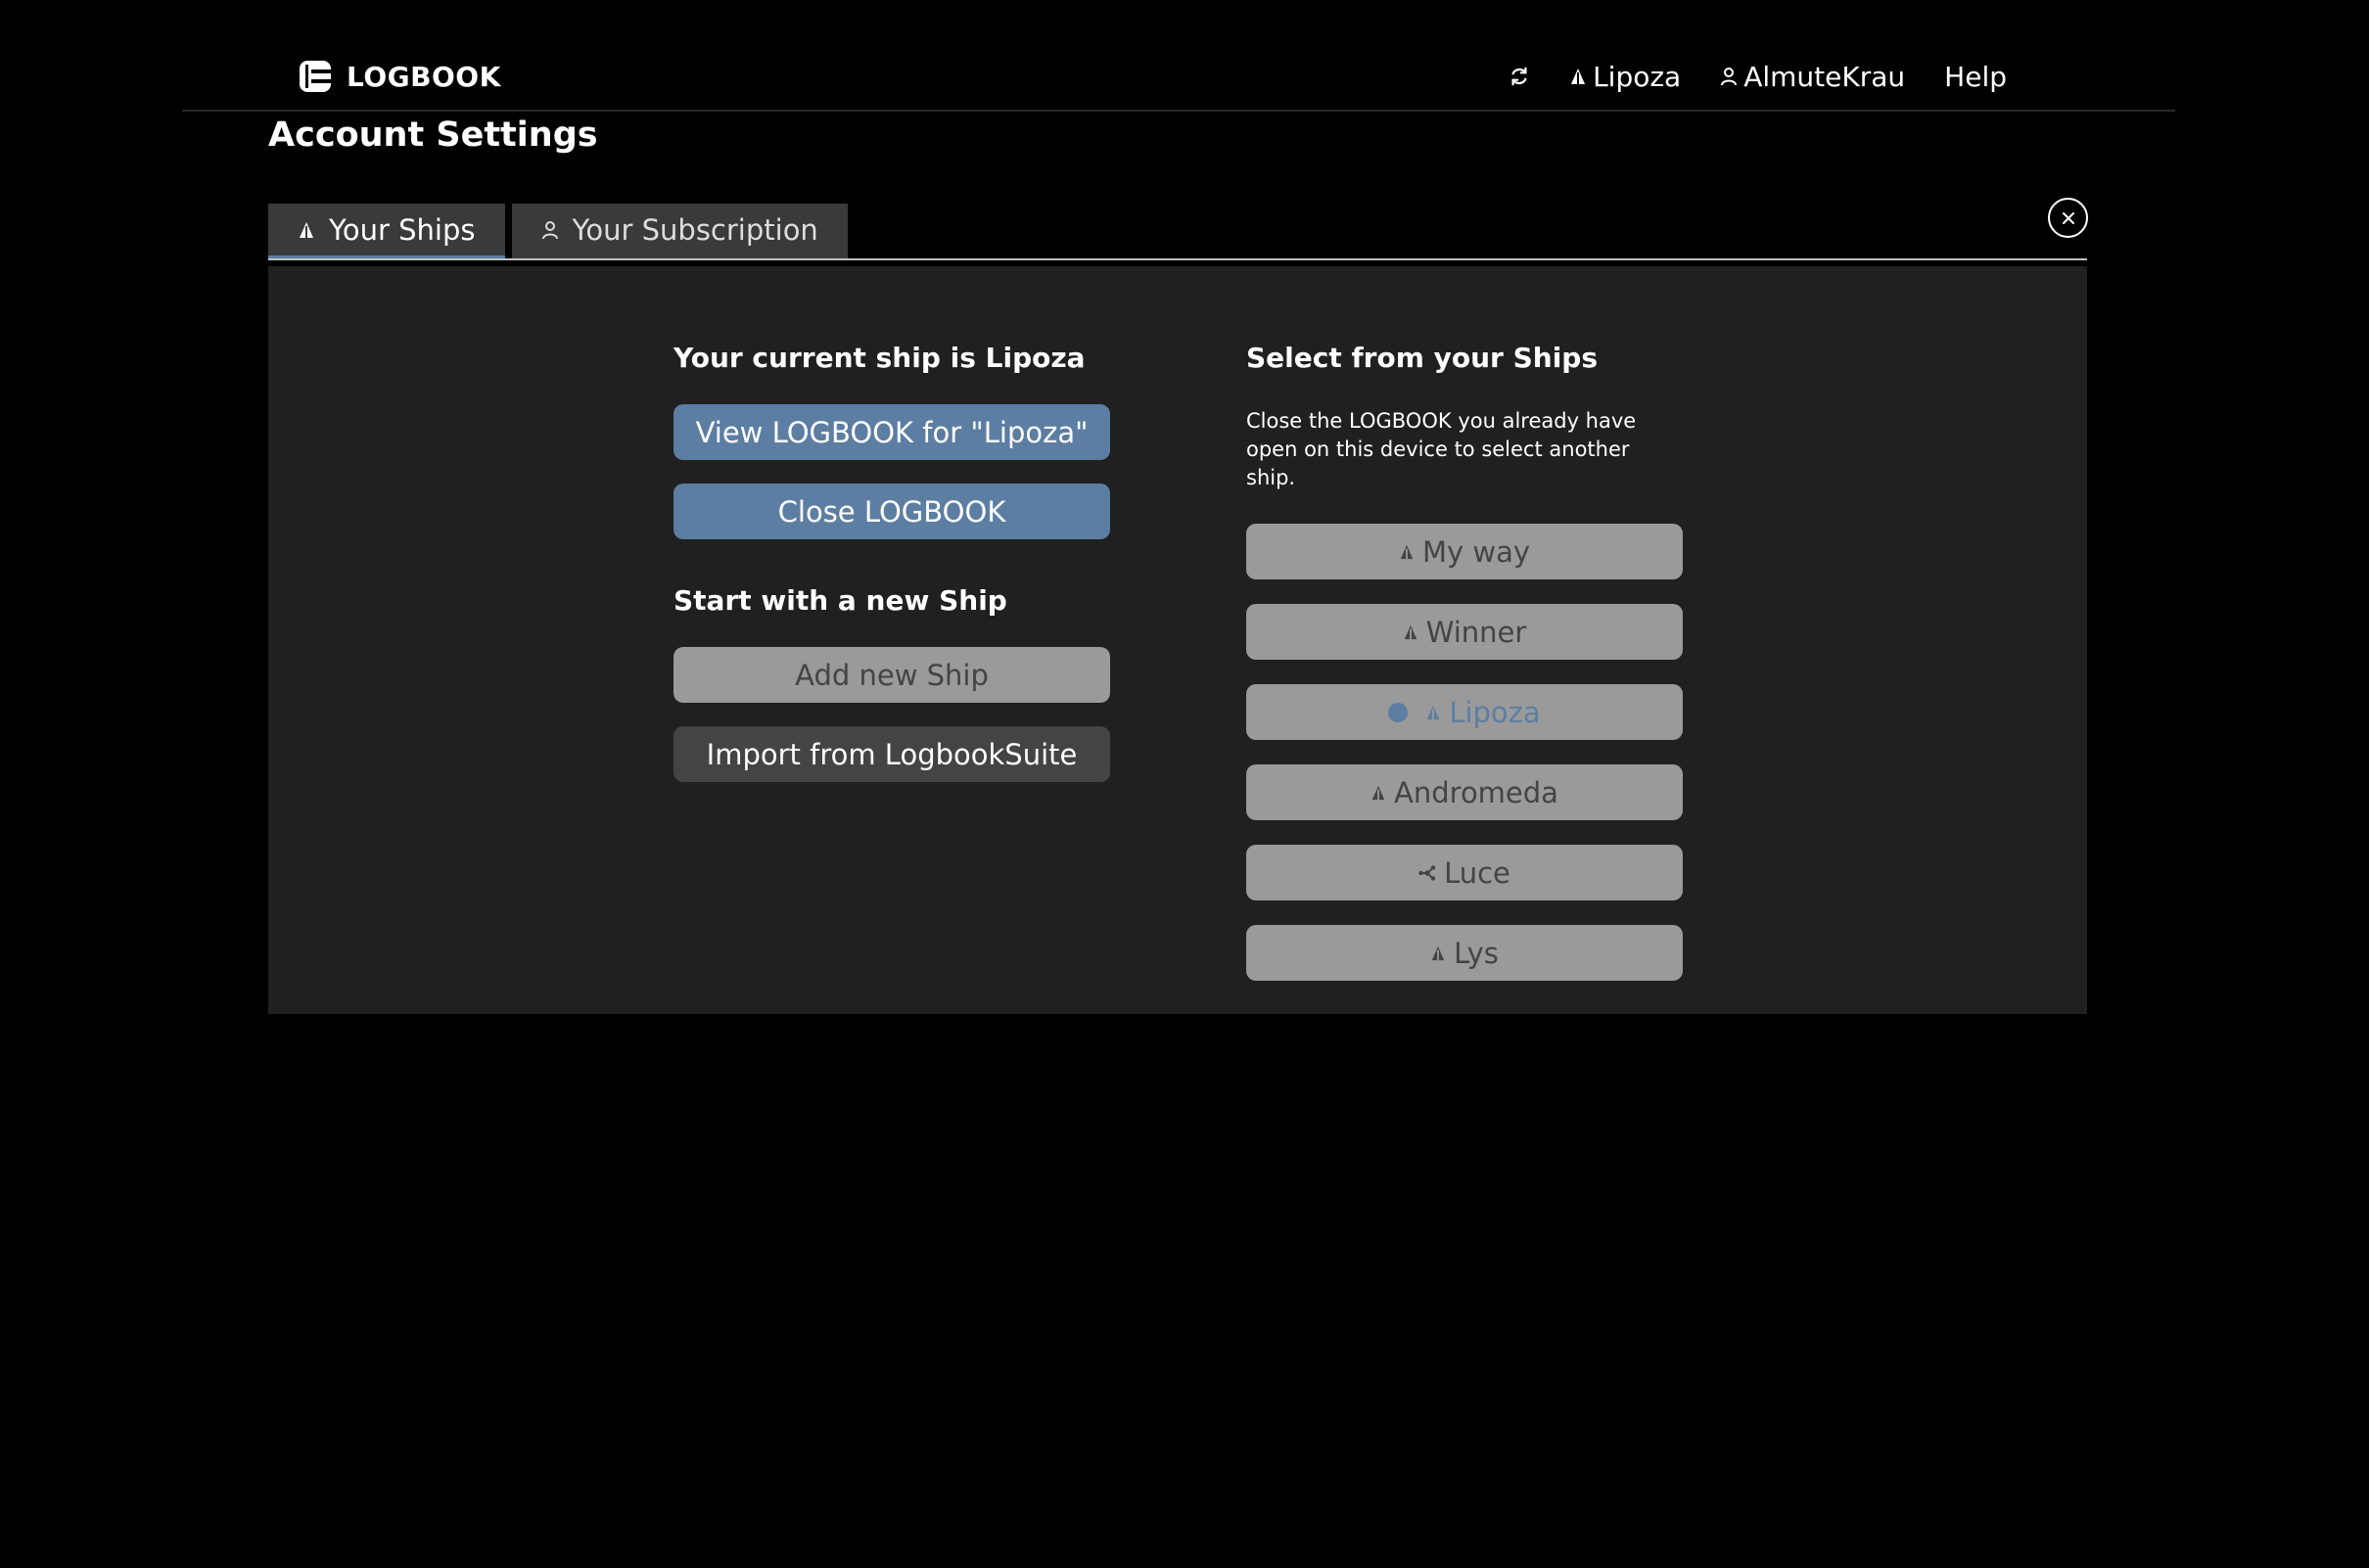  I want to click on current-ship-indicator, so click(1398, 712).